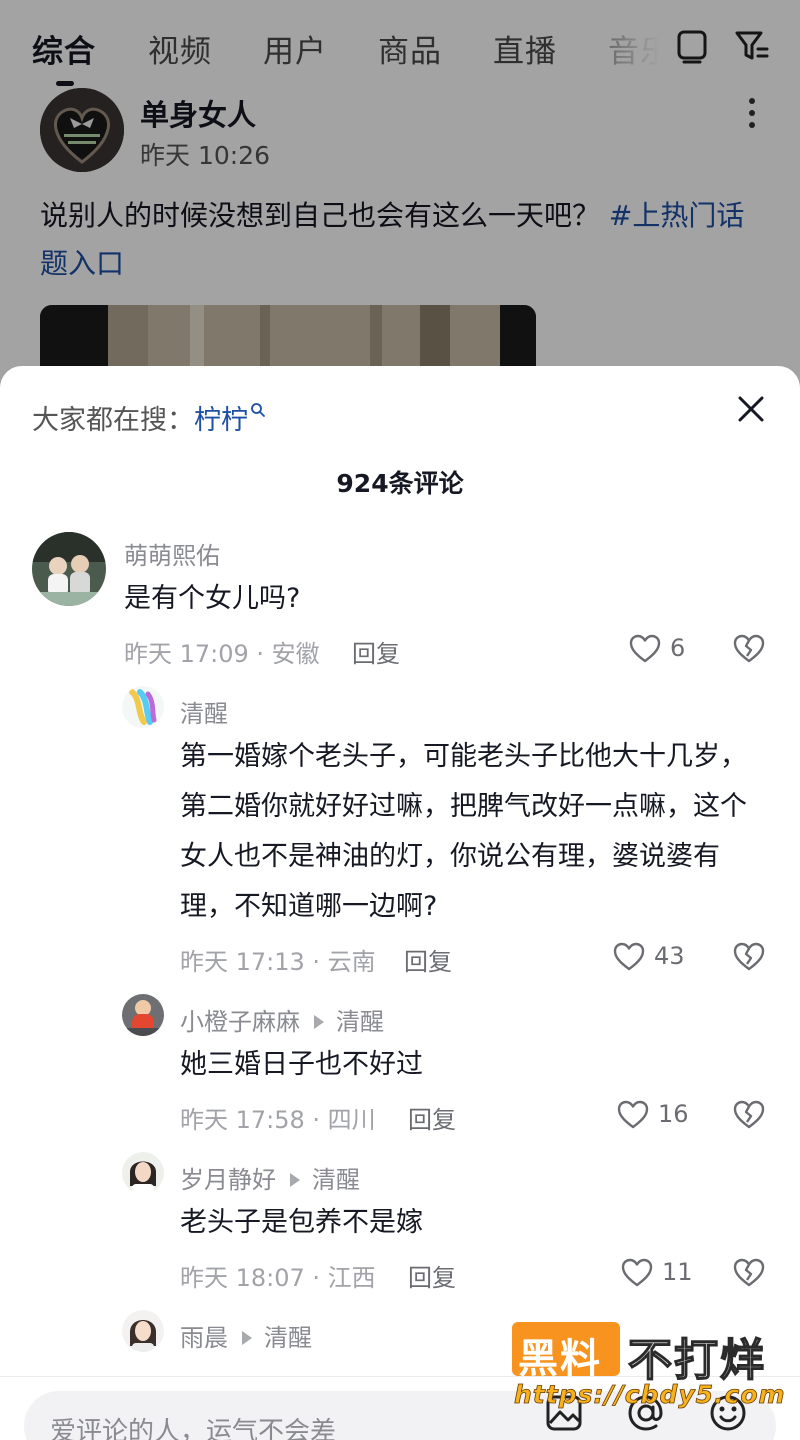 The height and width of the screenshot is (1440, 800). Describe the element at coordinates (673, 1114) in the screenshot. I see `like-count: 16` at that location.